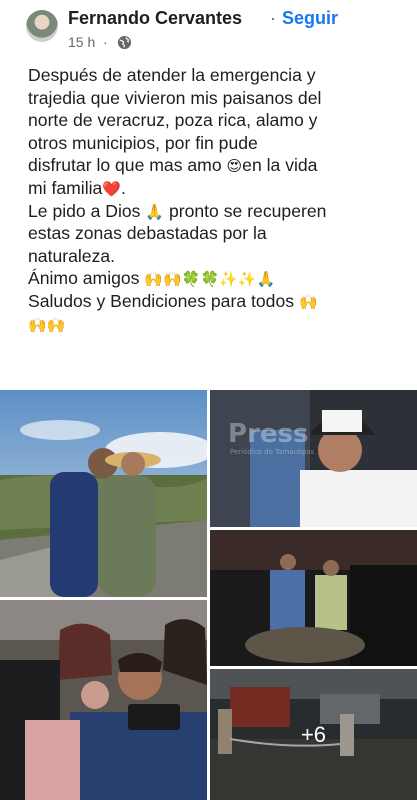 The image size is (417, 800). Describe the element at coordinates (310, 18) in the screenshot. I see `follow-button: Seguir` at that location.